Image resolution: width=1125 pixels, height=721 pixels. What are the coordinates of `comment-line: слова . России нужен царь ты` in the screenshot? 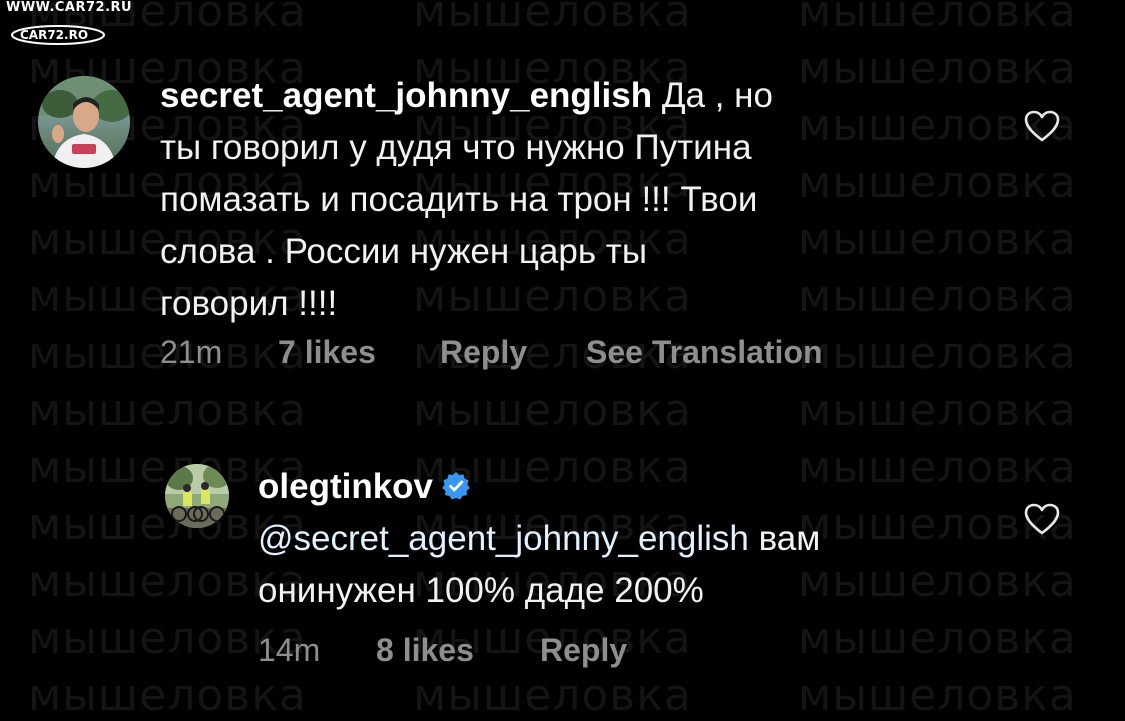 It's located at (403, 251).